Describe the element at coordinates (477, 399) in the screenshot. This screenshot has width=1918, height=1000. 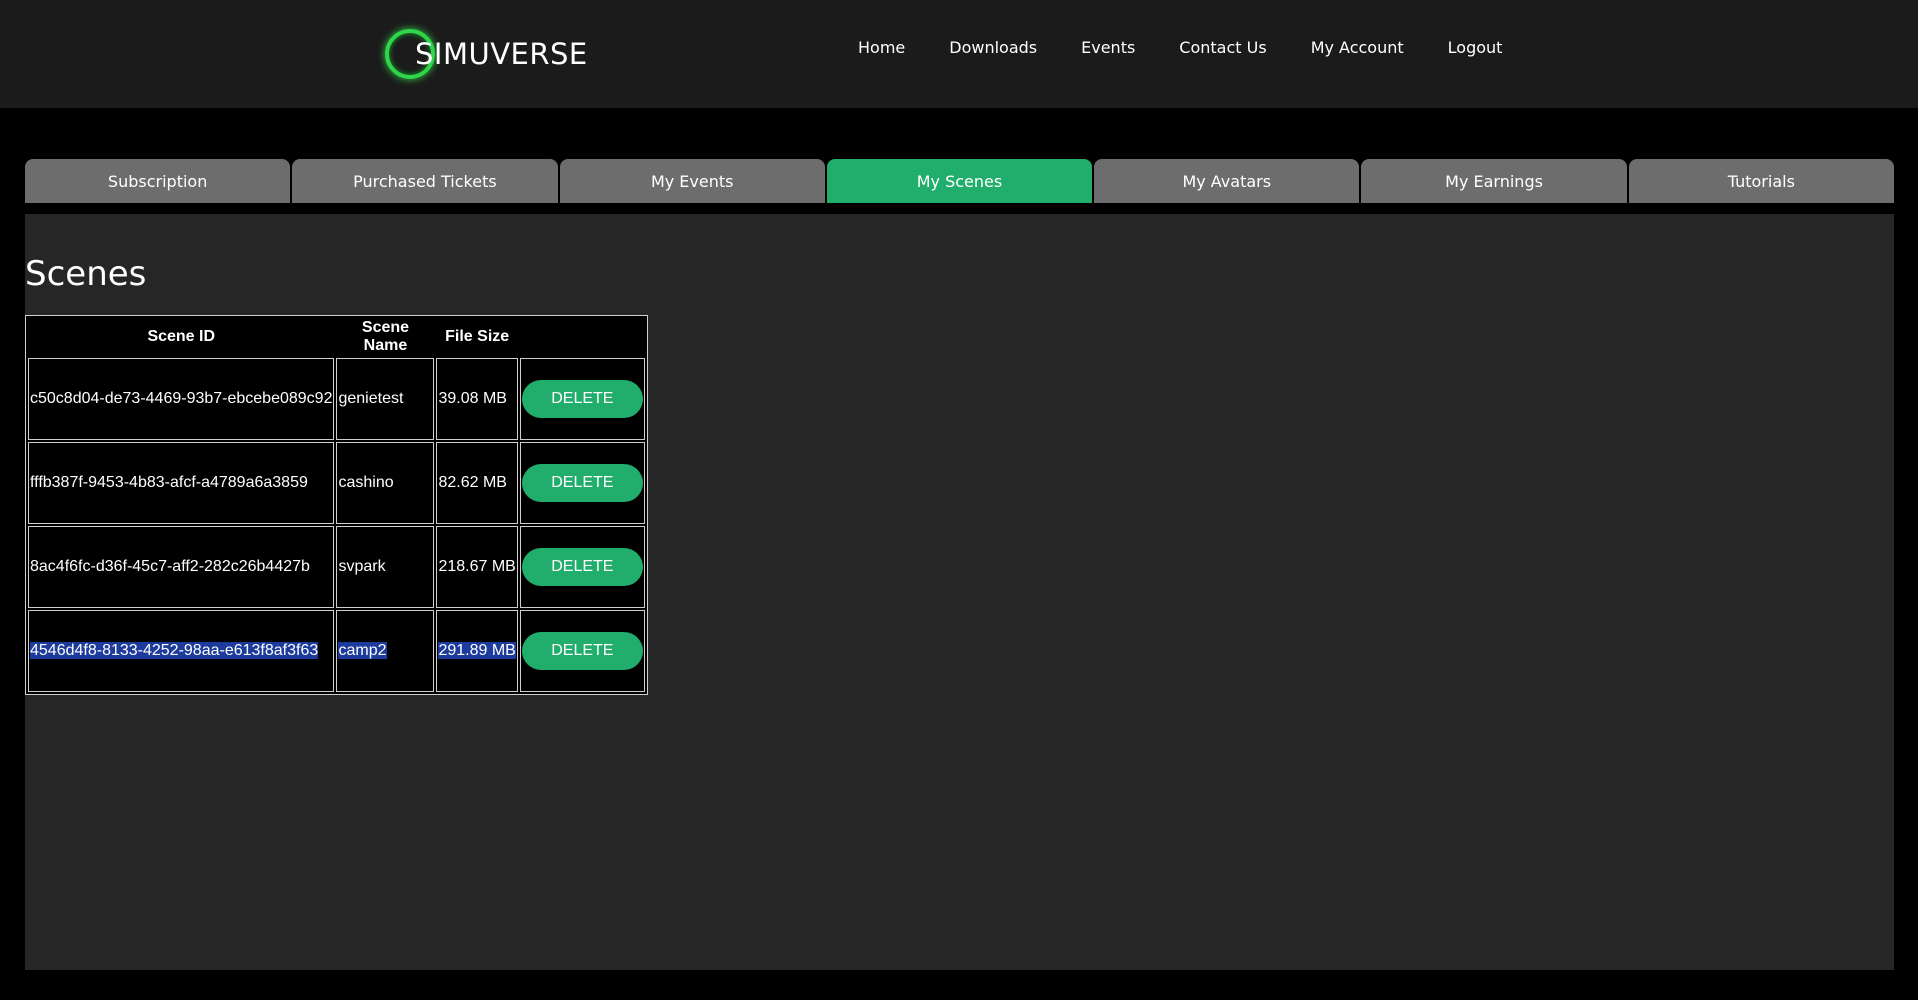
I see `file-size-cell: 39.08 MB` at that location.